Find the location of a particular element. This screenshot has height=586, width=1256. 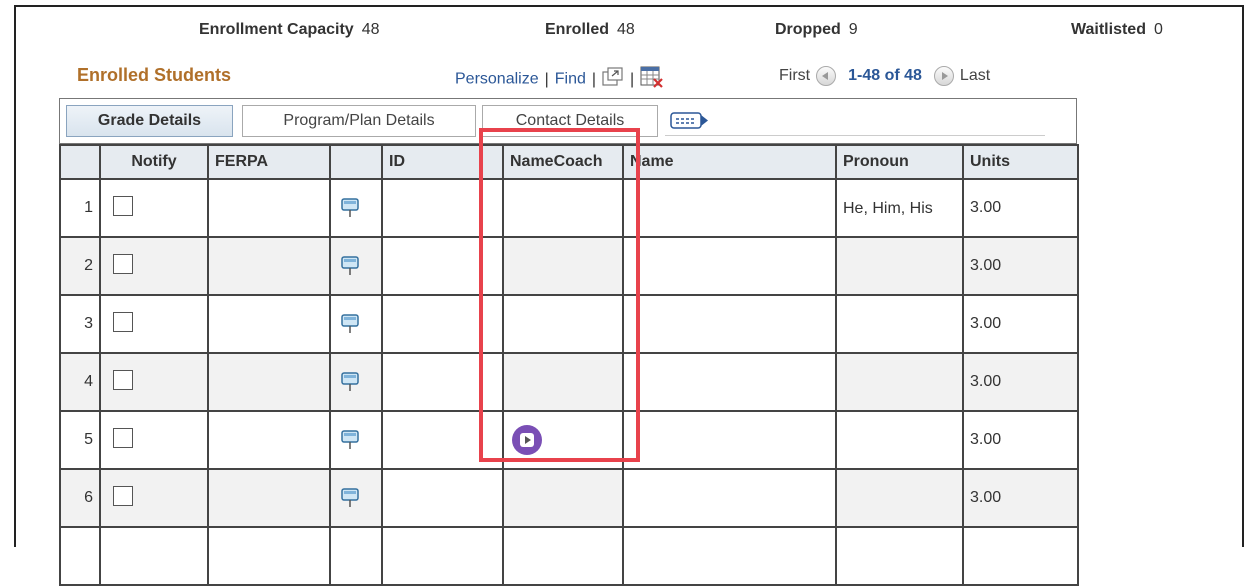

find-link: Find is located at coordinates (570, 79).